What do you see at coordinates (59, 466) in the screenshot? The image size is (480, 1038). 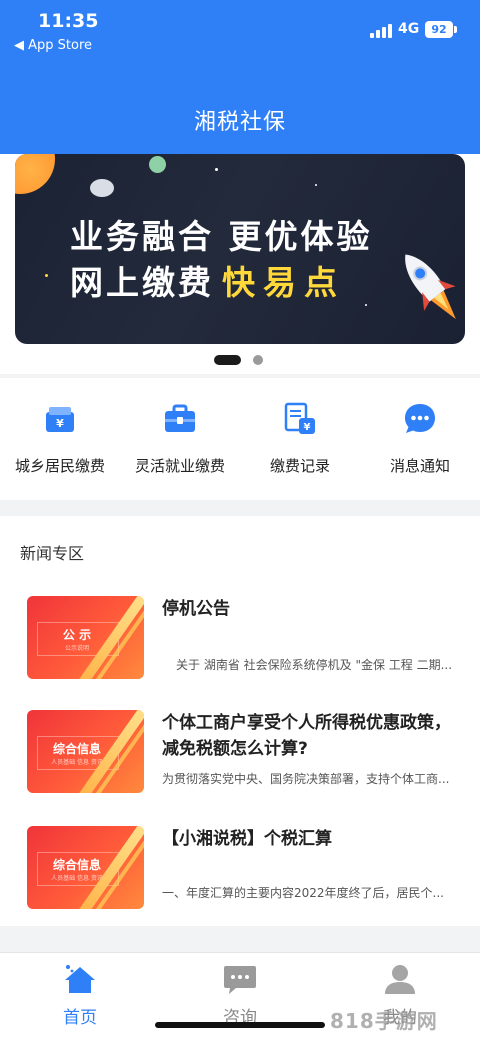 I see `quick-item-label: 城乡居民缴费` at bounding box center [59, 466].